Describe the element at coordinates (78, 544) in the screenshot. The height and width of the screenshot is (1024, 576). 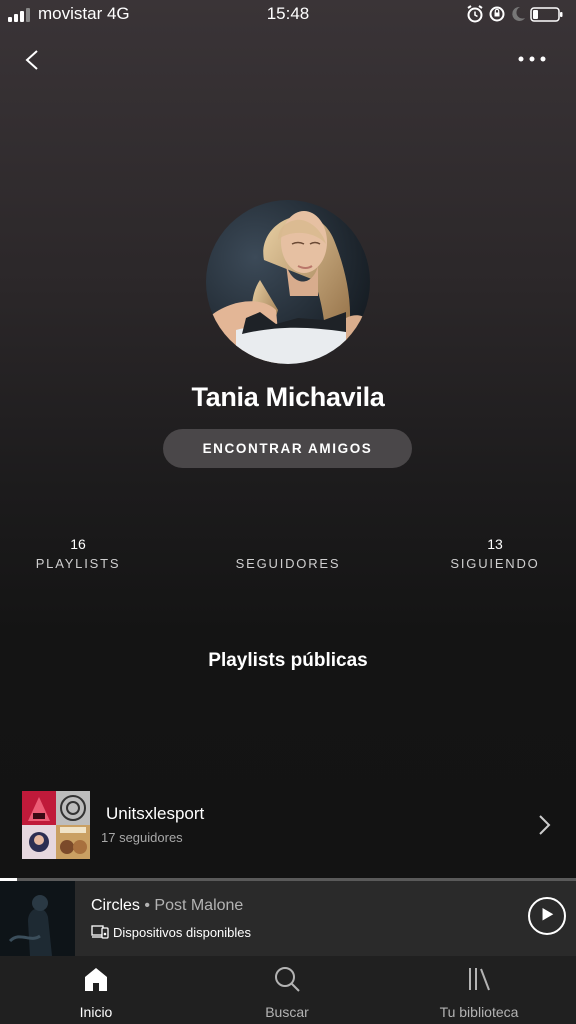
I see `stat-value: 16` at that location.